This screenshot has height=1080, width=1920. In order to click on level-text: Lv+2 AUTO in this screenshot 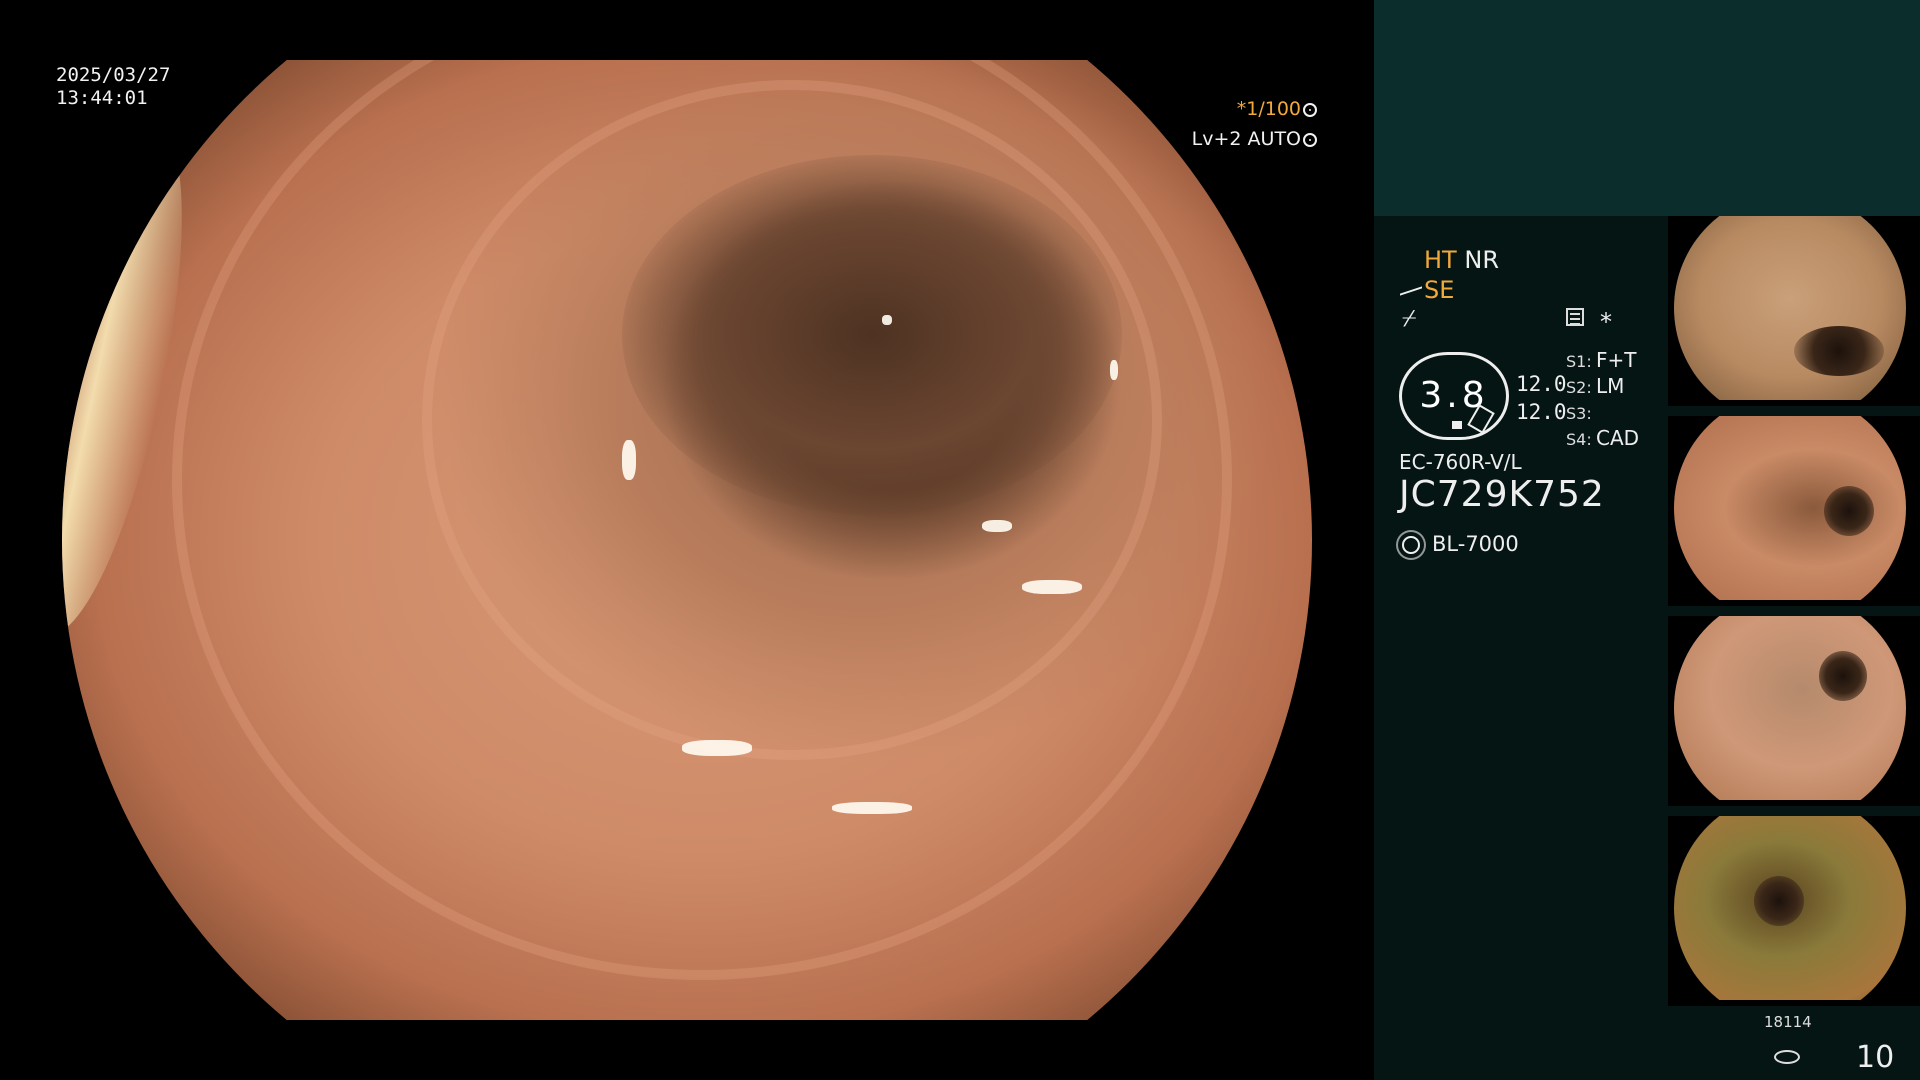, I will do `click(1246, 139)`.